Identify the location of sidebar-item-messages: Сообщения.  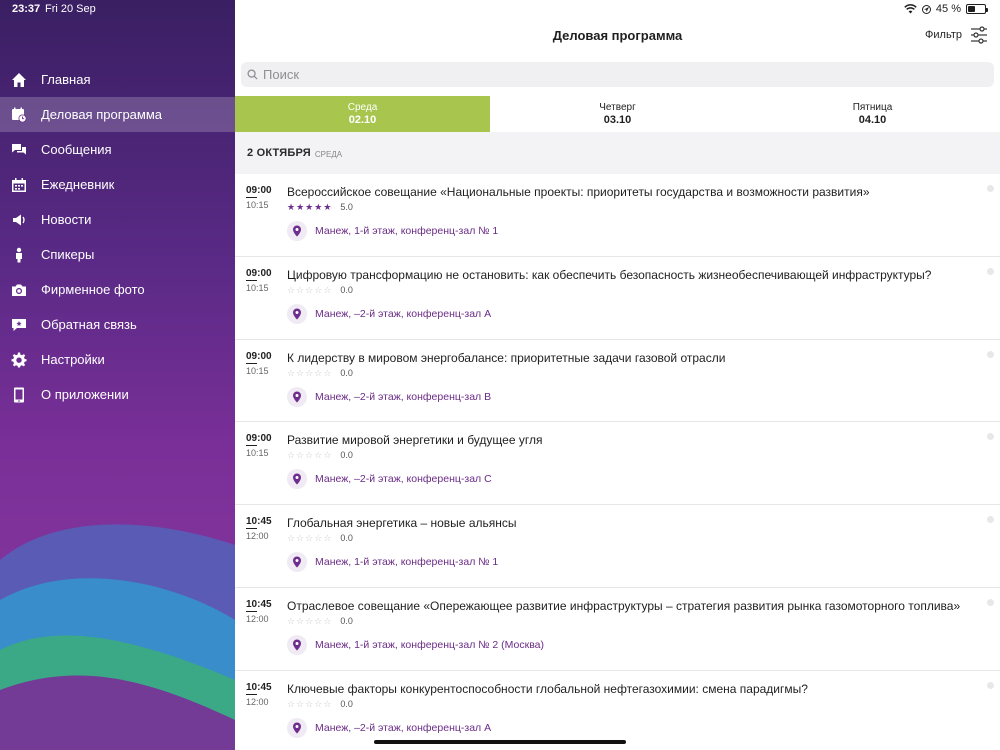
(117, 149).